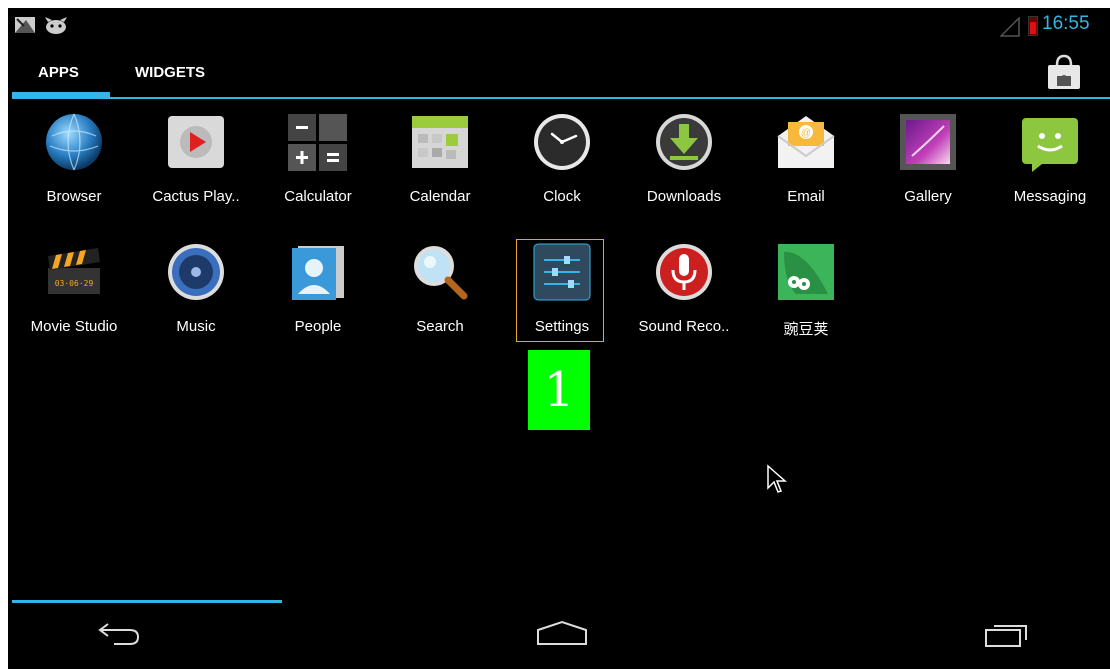 This screenshot has height=669, width=1110. What do you see at coordinates (928, 142) in the screenshot?
I see `gallery-icon` at bounding box center [928, 142].